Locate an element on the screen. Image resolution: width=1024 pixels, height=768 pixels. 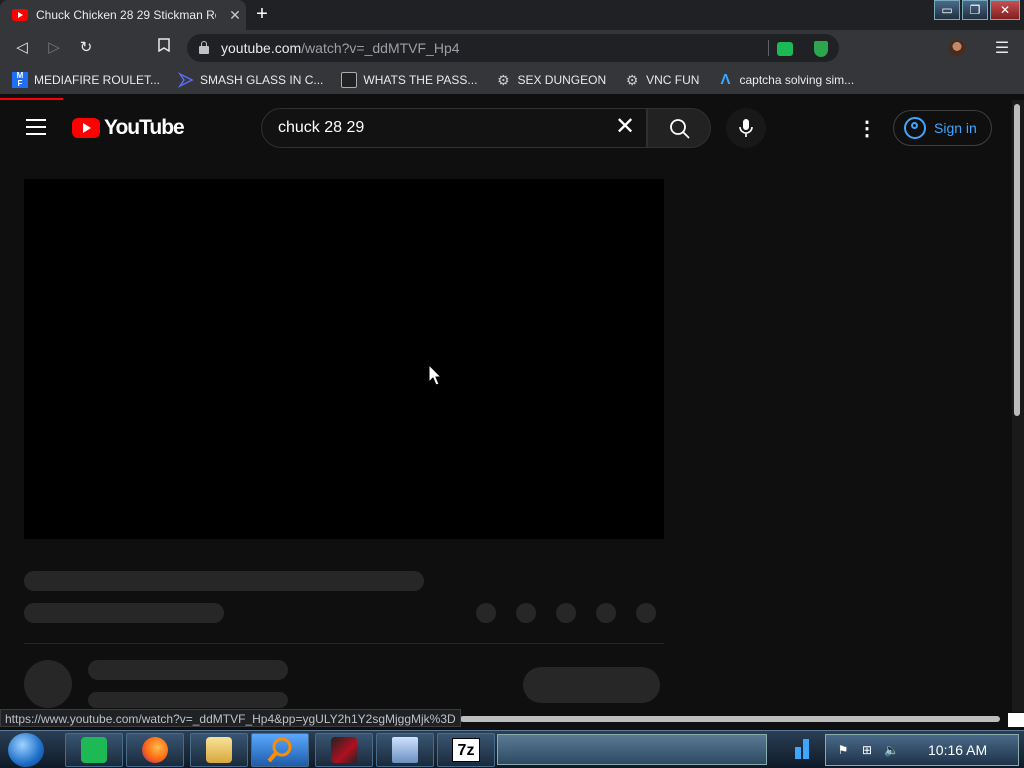
browser-tab-active: Chuck Chicken 28 29 Stickman Rope ✕ is located at coordinates (123, 15).